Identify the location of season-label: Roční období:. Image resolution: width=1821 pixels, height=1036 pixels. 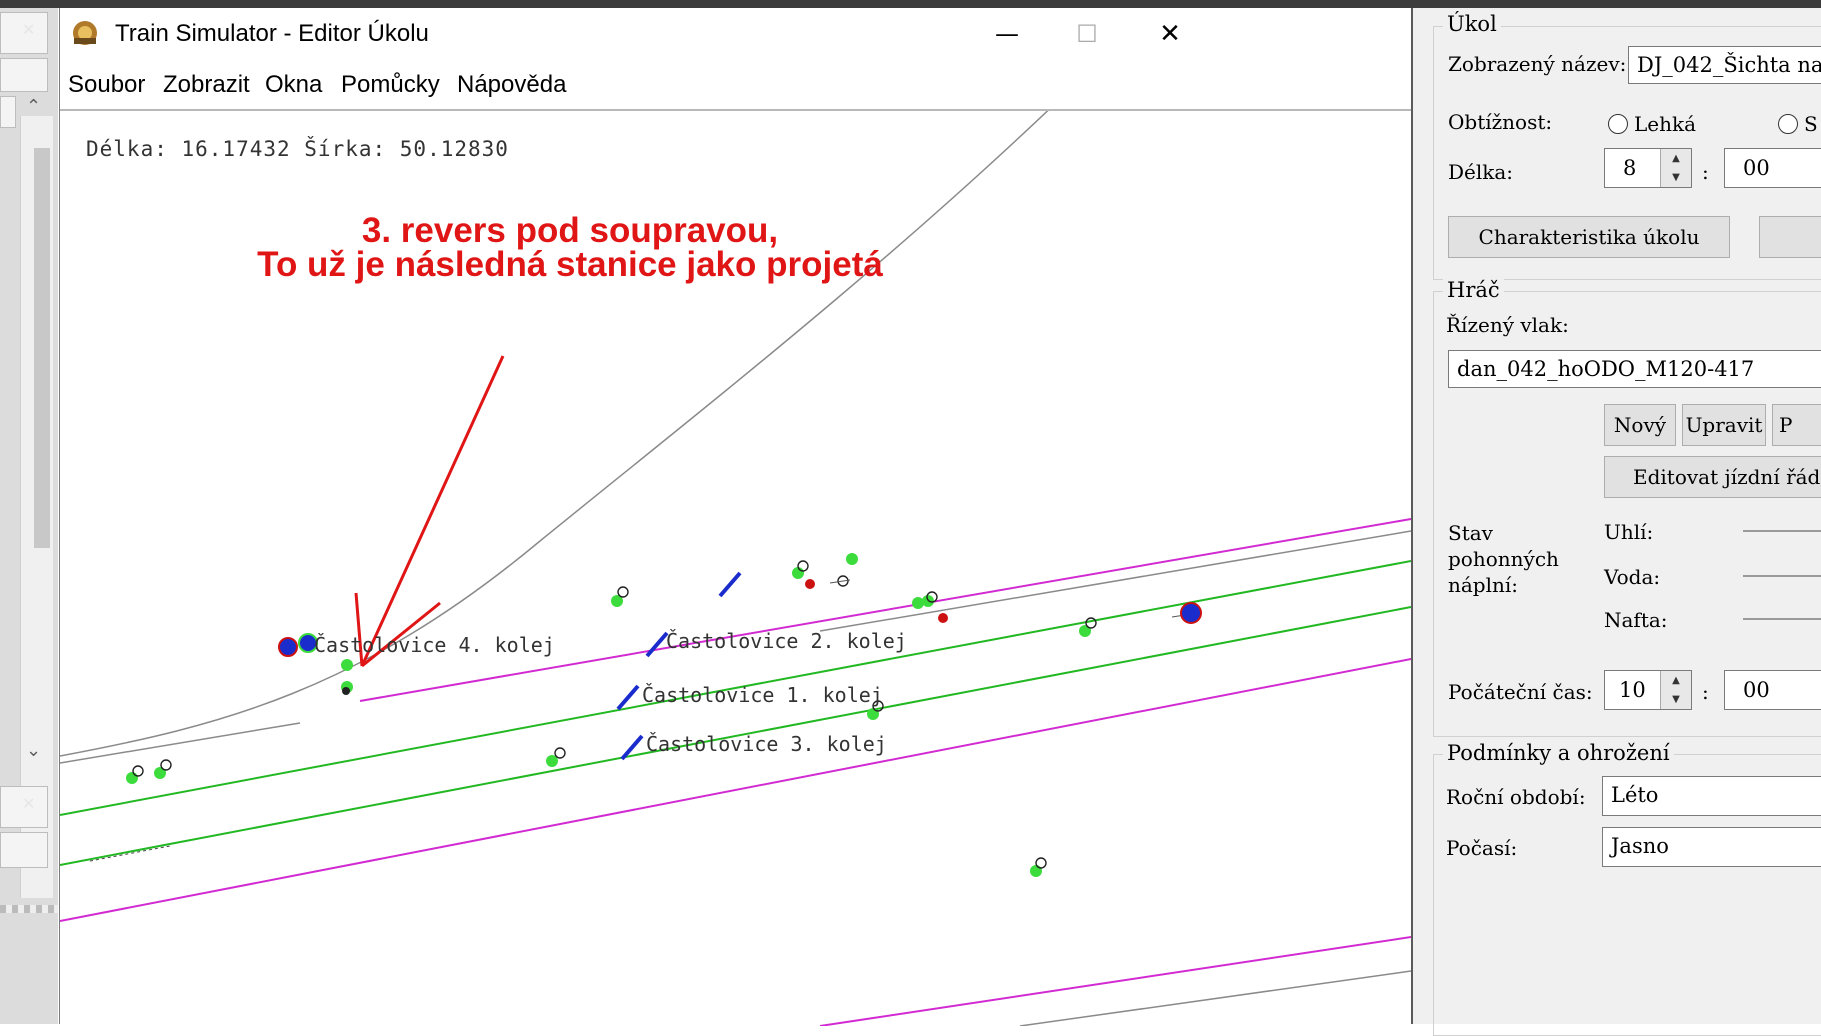
(1516, 797).